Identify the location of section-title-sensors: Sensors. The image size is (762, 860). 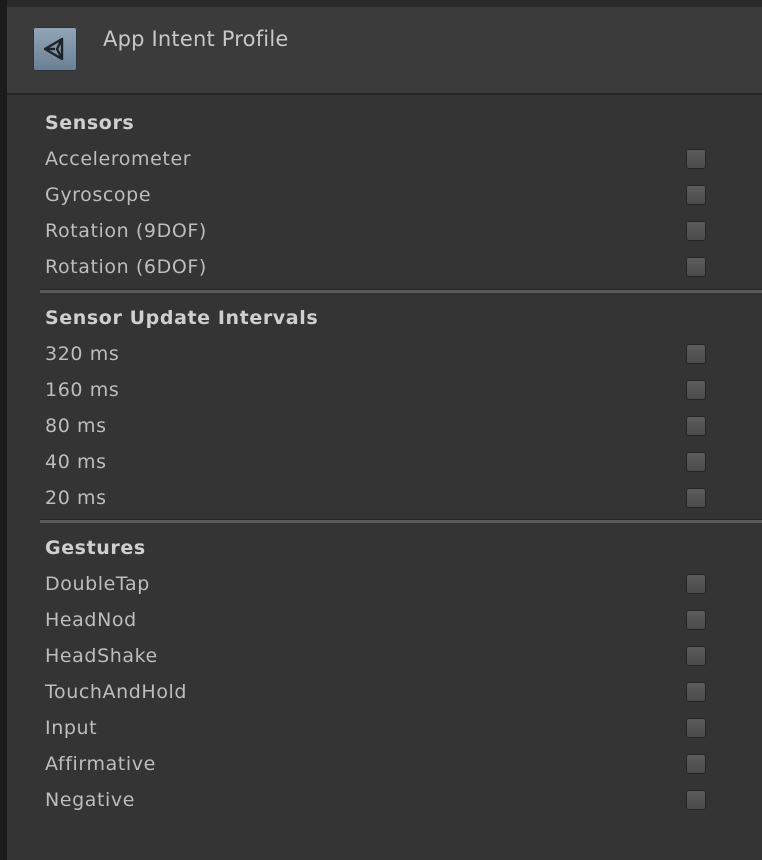
(90, 123).